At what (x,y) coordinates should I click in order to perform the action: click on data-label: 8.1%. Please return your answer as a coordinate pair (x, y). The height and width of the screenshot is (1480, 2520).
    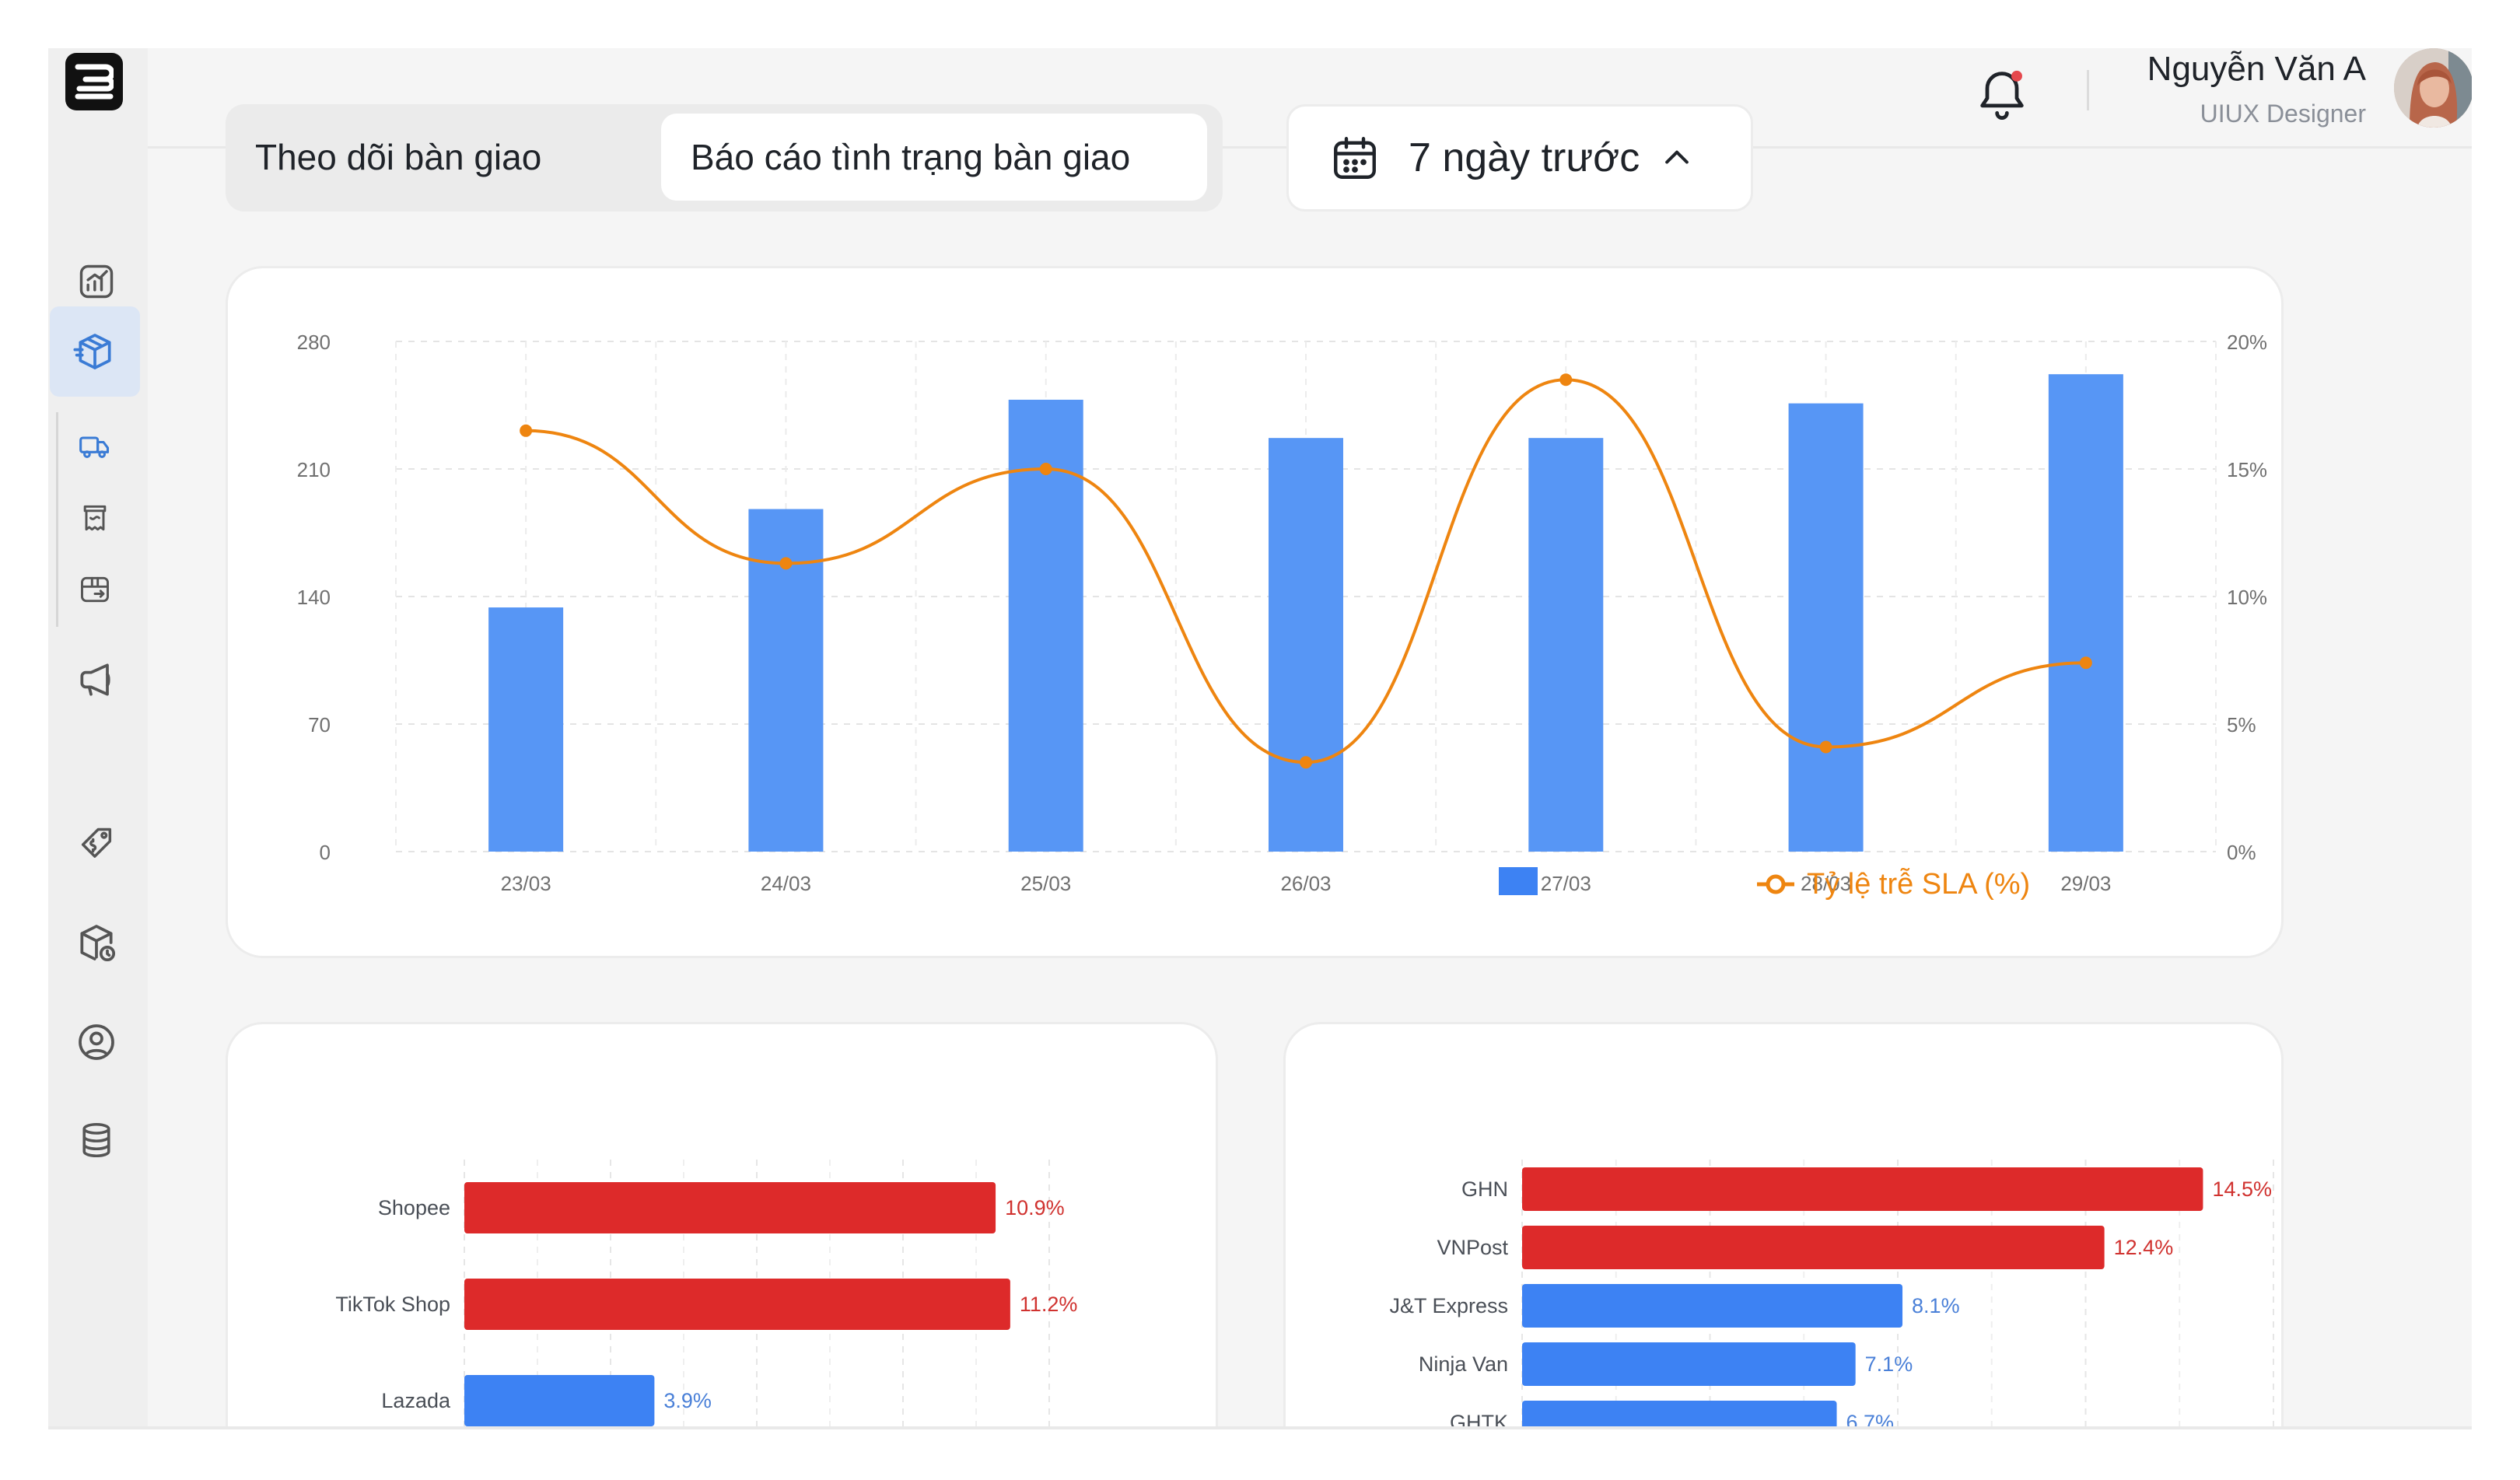
    Looking at the image, I should click on (1936, 1305).